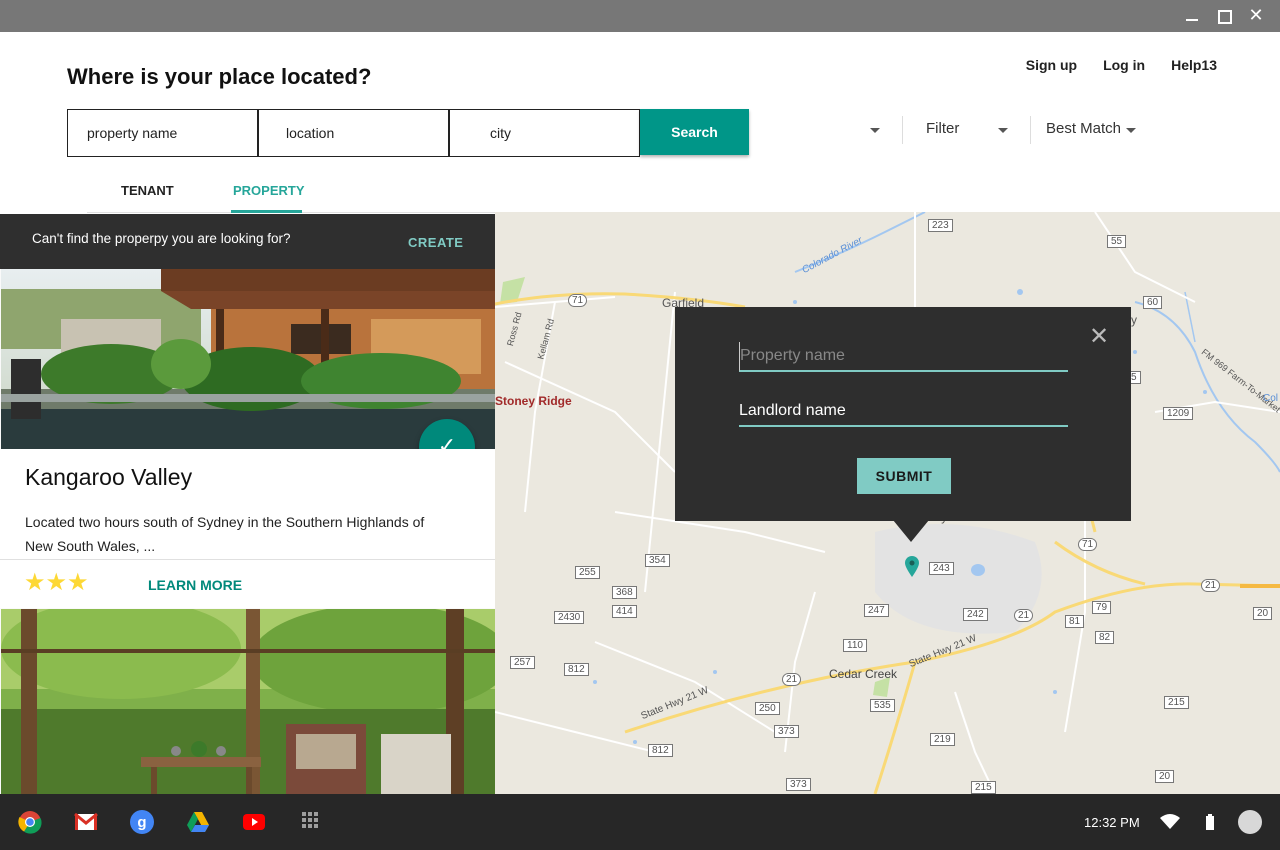 The width and height of the screenshot is (1280, 850). Describe the element at coordinates (30, 822) in the screenshot. I see `chrome-icon` at that location.